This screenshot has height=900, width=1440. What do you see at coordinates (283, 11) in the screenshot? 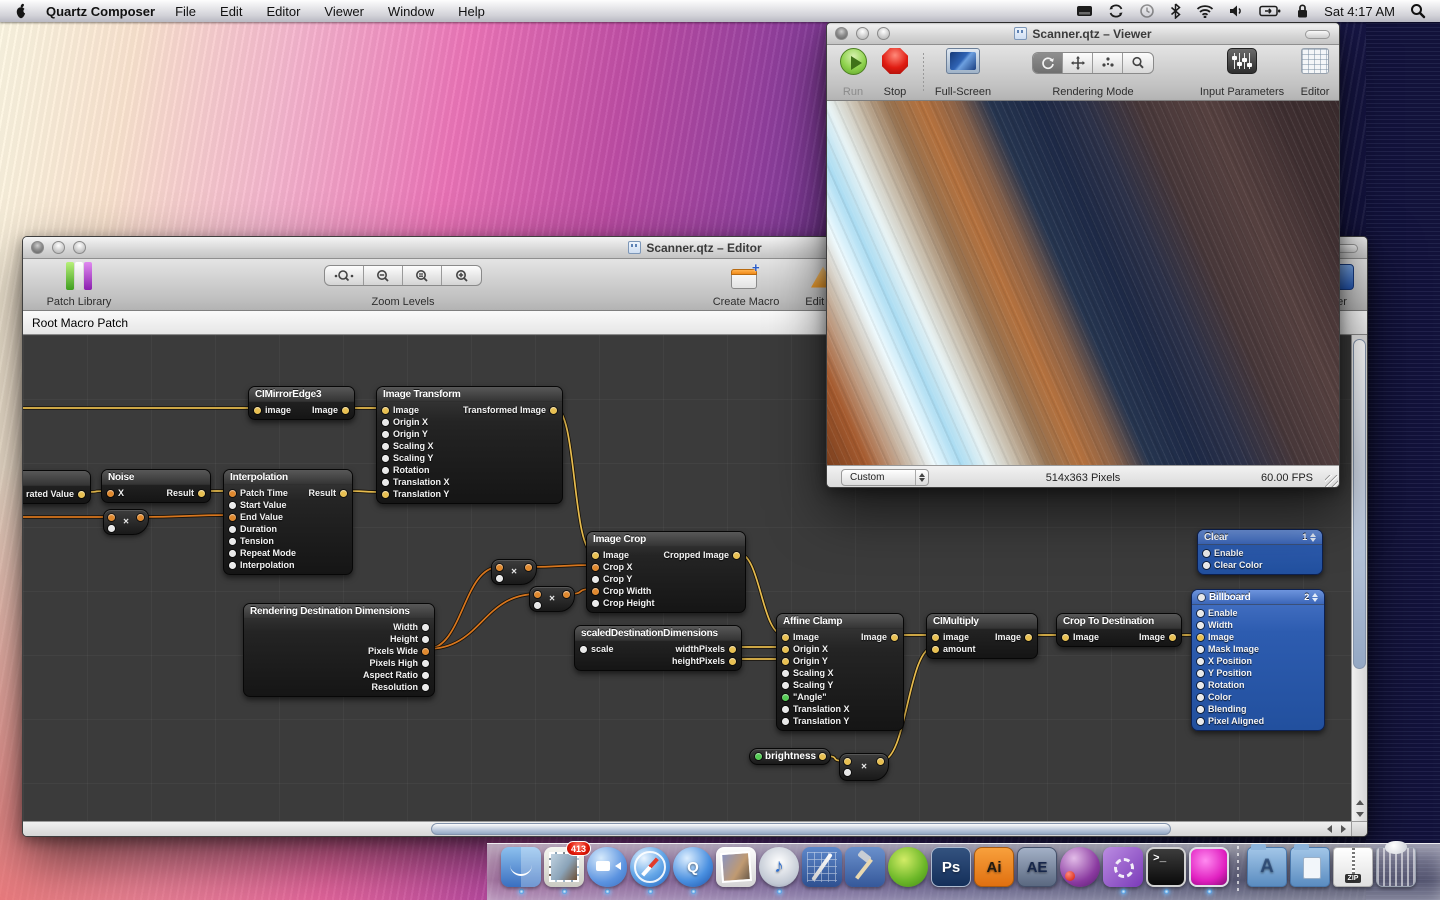
I see `menu-editor: Editor` at bounding box center [283, 11].